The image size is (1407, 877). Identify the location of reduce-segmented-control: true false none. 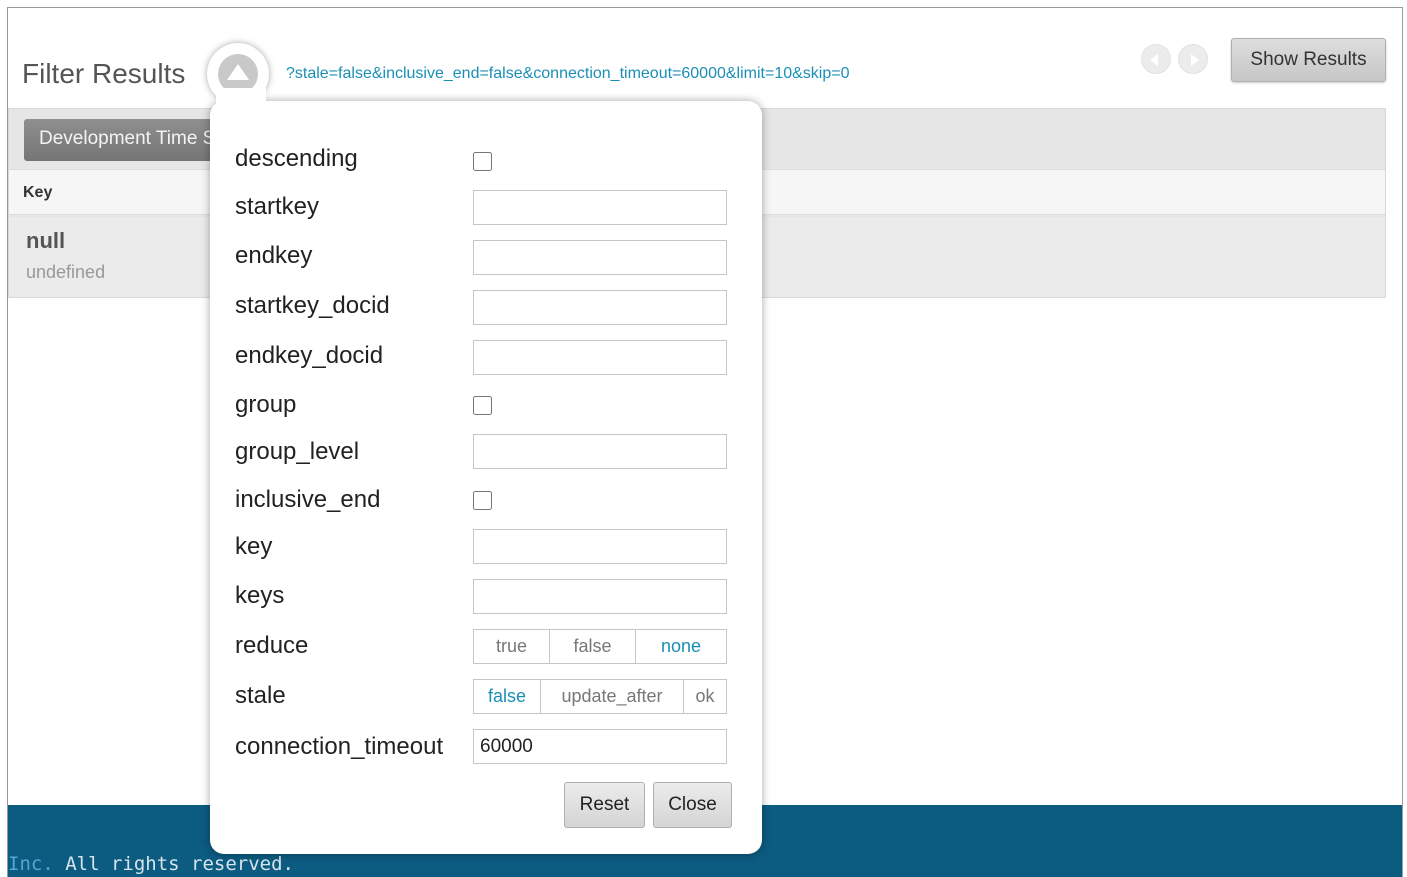
(600, 646).